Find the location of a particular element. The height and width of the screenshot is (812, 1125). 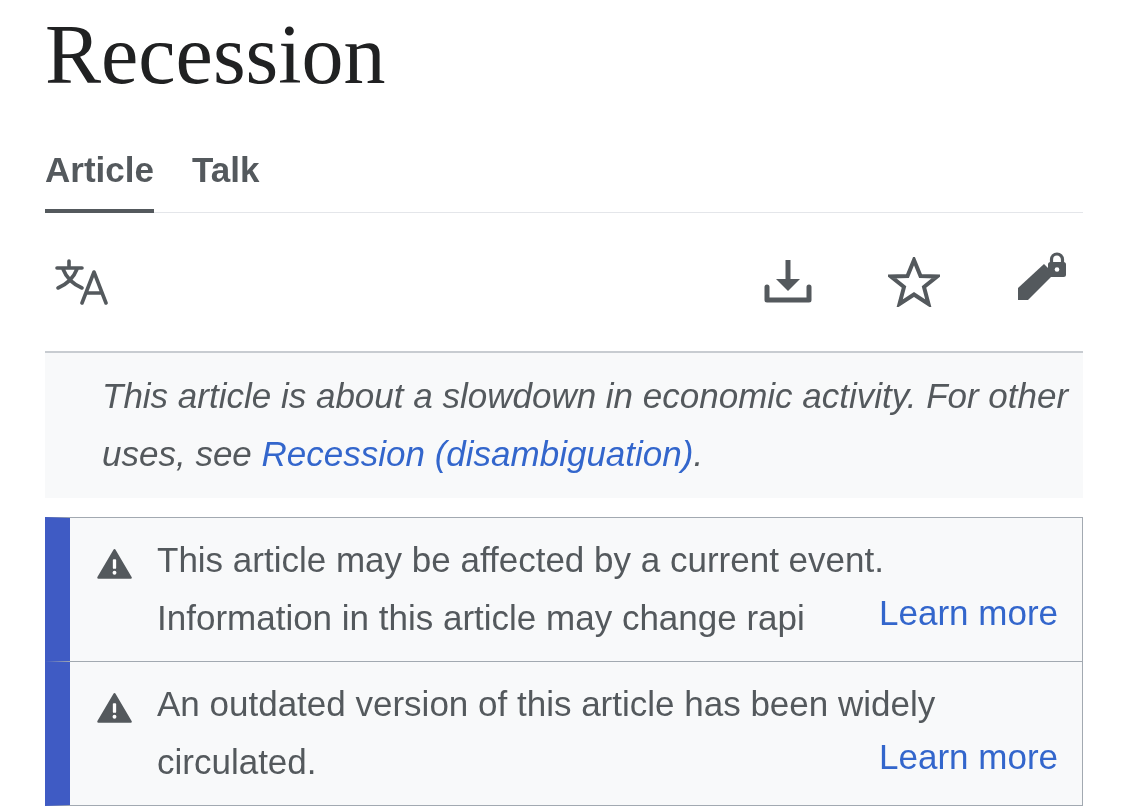

page-title: Recession is located at coordinates (216, 54).